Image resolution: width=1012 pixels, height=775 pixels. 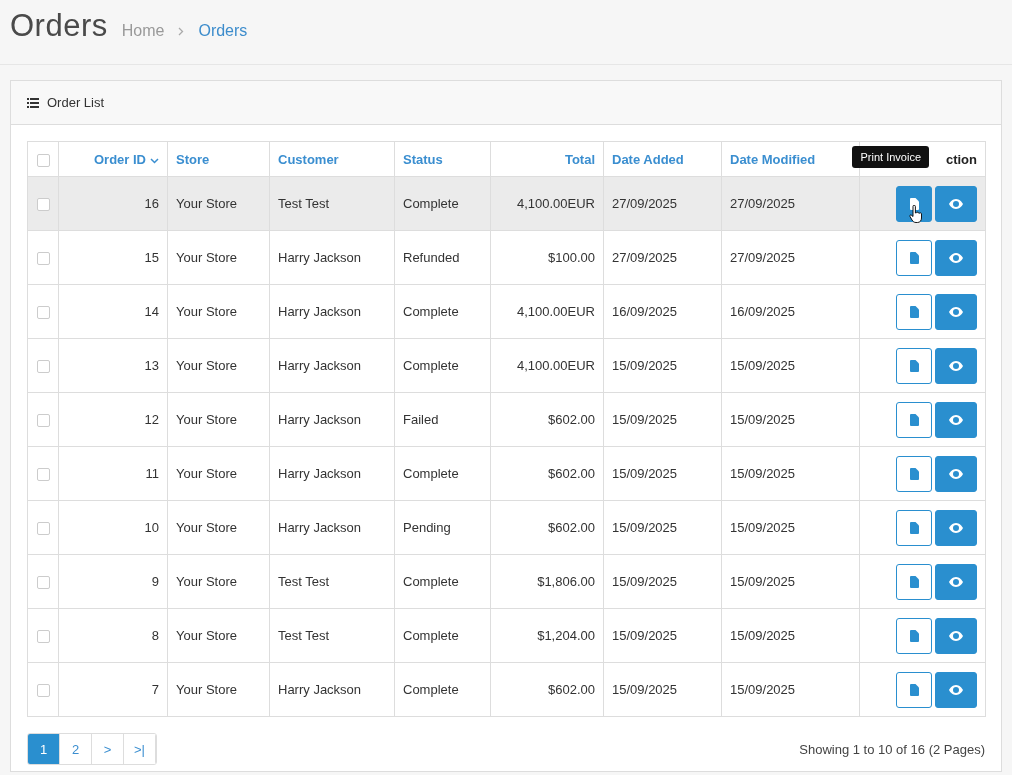 What do you see at coordinates (155, 689) in the screenshot?
I see `table-cell: 7` at bounding box center [155, 689].